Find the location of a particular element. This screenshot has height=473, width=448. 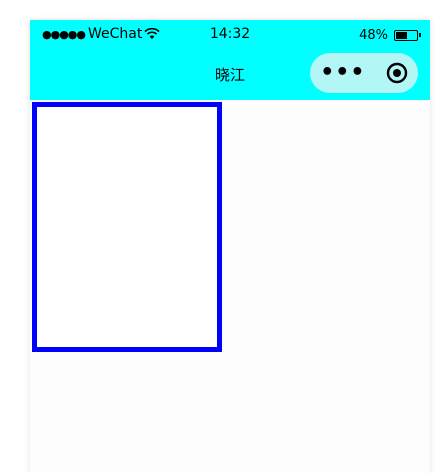

more-icon: ••• is located at coordinates (342, 73).